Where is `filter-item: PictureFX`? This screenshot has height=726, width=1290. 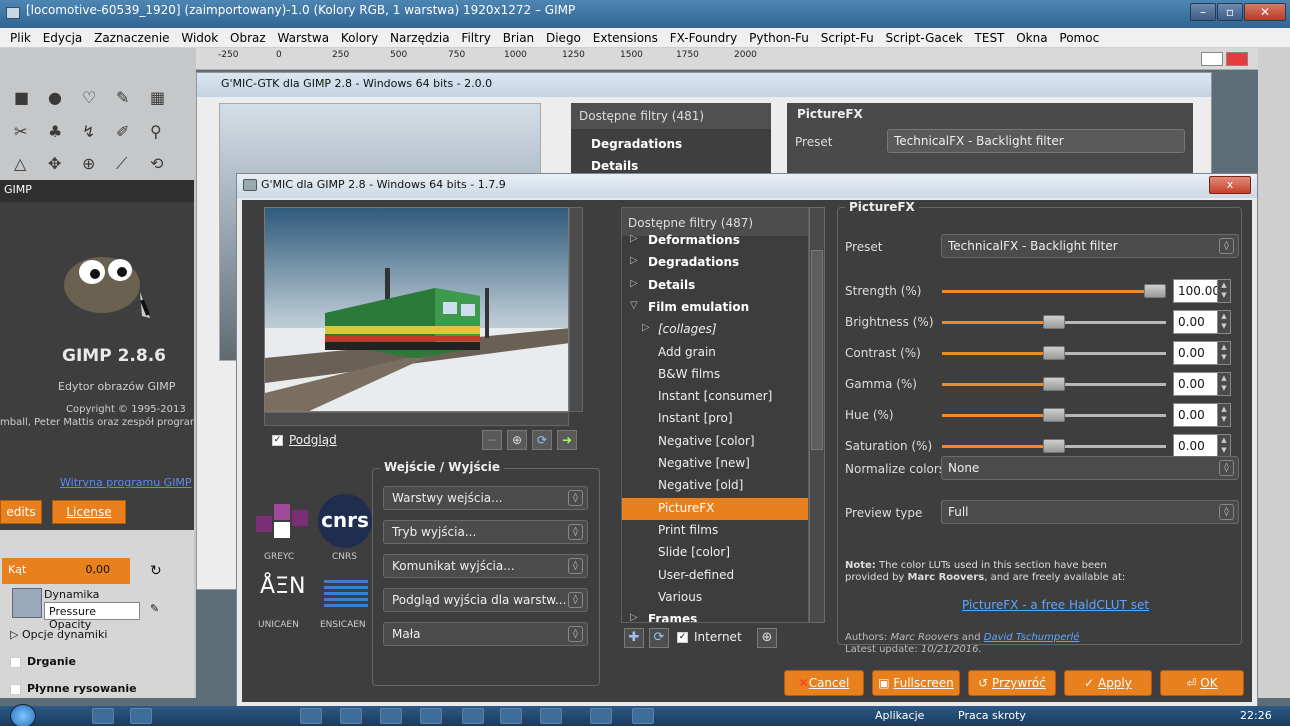
filter-item: PictureFX is located at coordinates (715, 508).